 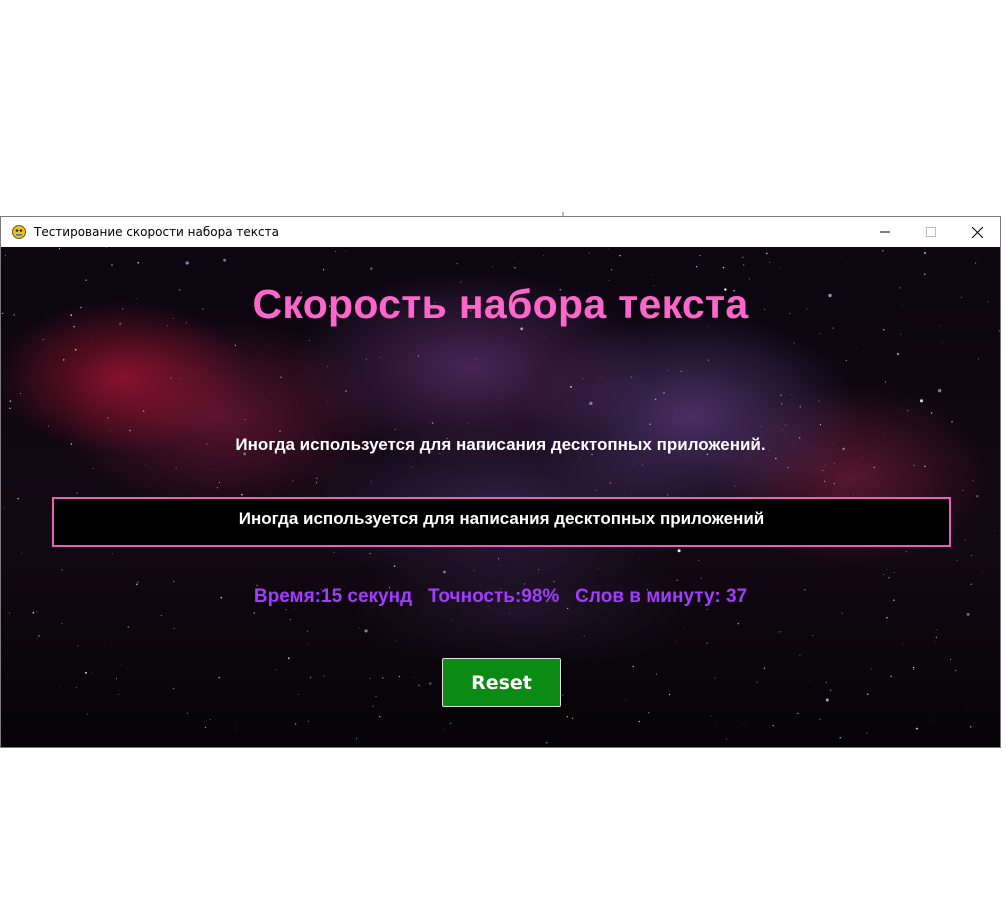 I want to click on minimize-button, so click(x=885, y=232).